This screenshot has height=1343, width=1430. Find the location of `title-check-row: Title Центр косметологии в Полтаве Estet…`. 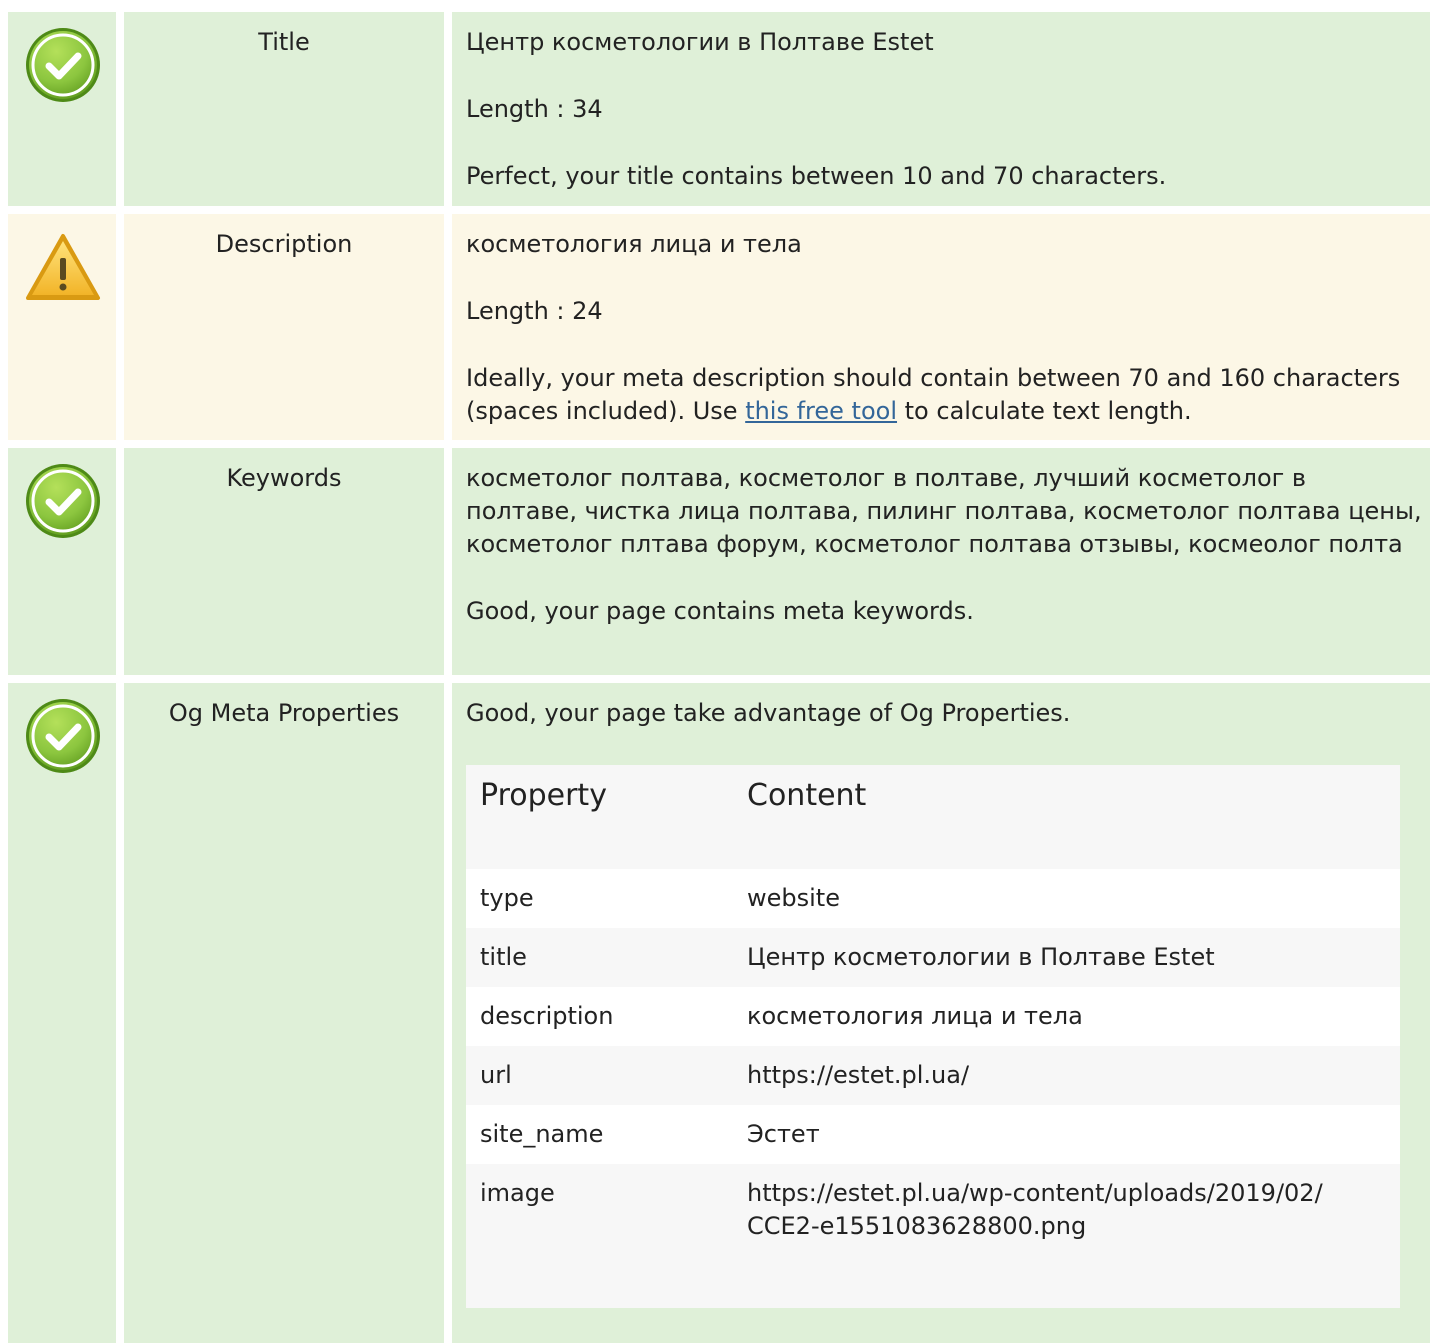

title-check-row: Title Центр косметологии в Полтаве Estet… is located at coordinates (715, 109).